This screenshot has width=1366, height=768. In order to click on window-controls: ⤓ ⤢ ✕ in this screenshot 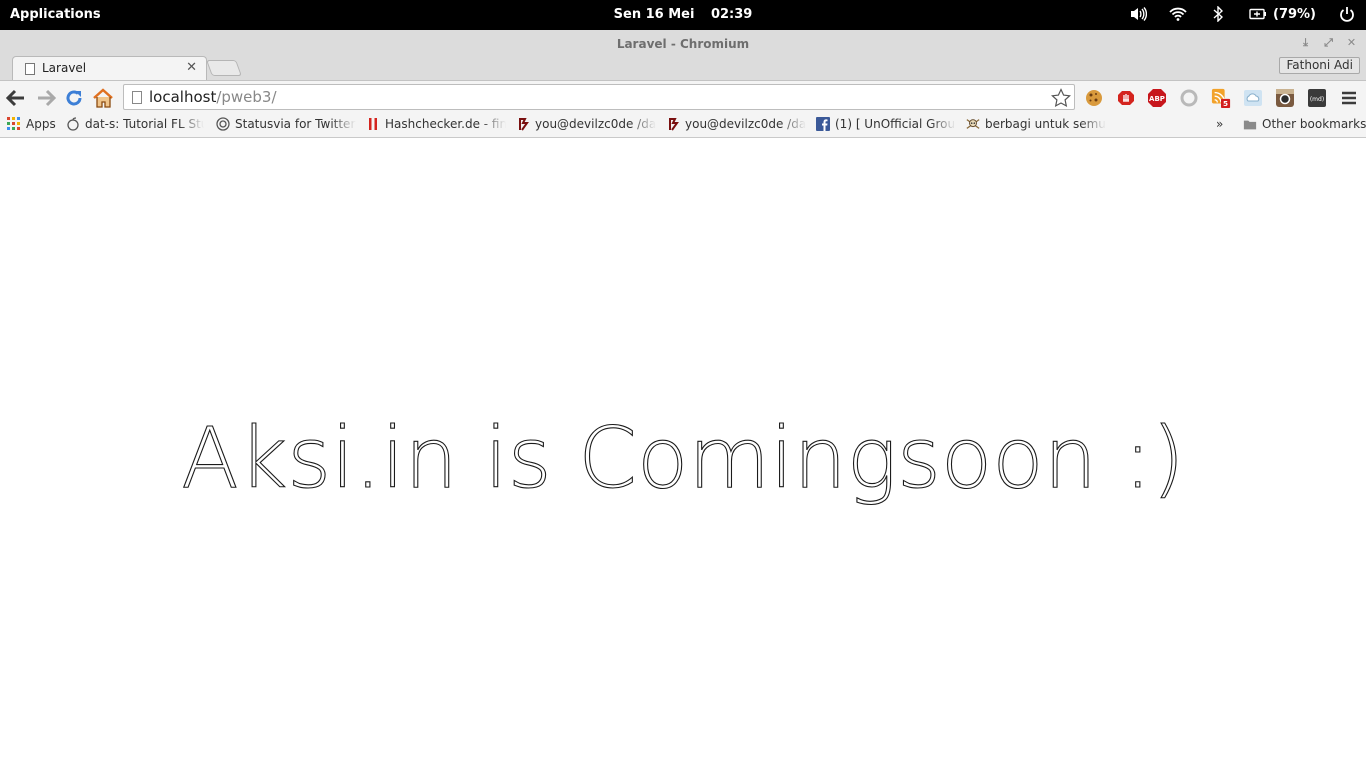, I will do `click(1328, 43)`.